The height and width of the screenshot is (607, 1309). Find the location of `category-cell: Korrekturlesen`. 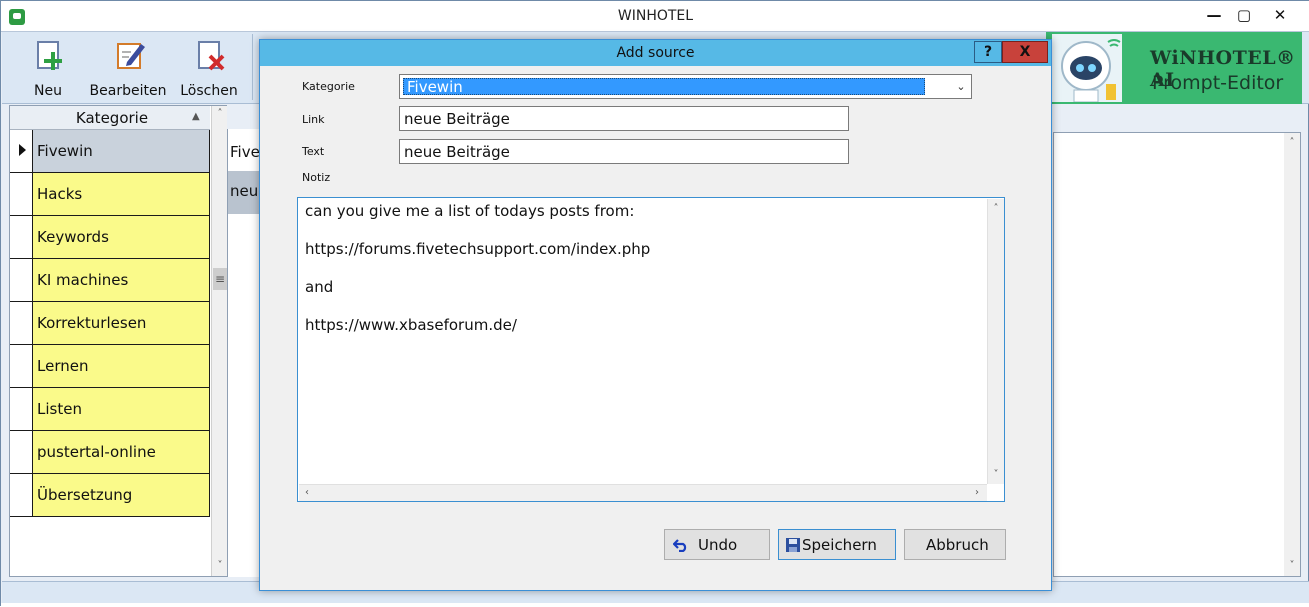

category-cell: Korrekturlesen is located at coordinates (121, 323).